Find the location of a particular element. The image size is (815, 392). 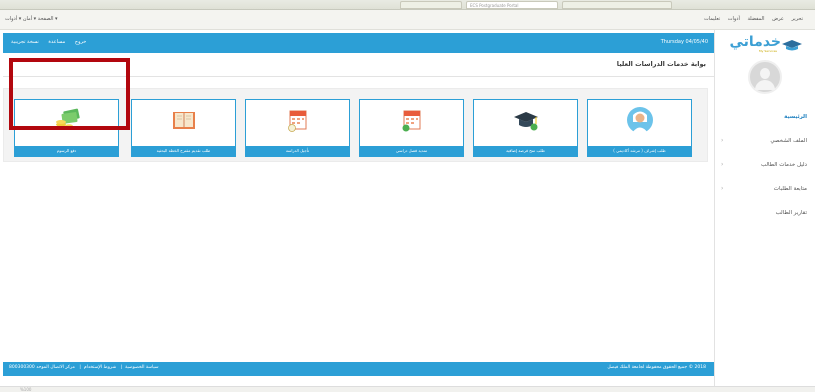

card-label: دفع الرسوم is located at coordinates (66, 151).